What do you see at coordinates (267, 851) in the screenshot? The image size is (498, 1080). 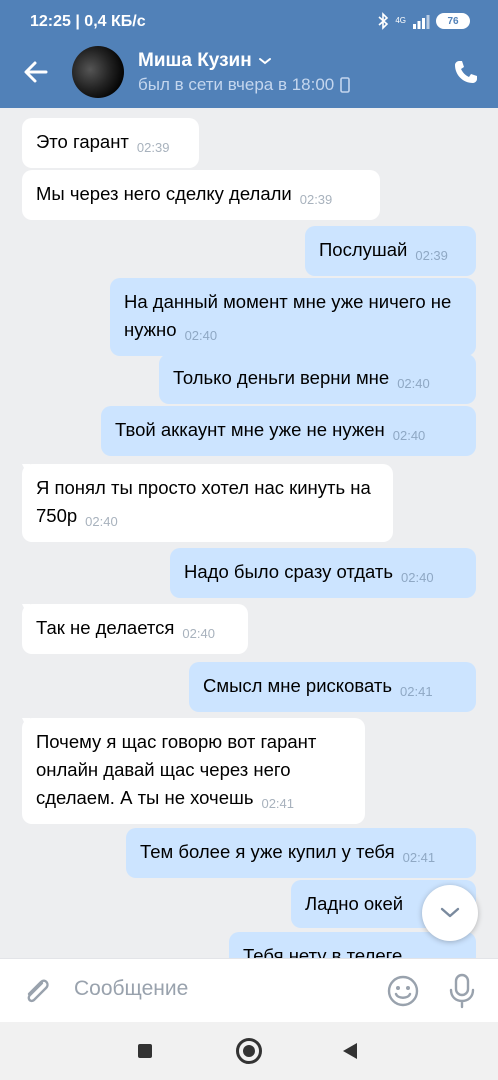 I see `message-text: Тем более я уже купил у тебя` at bounding box center [267, 851].